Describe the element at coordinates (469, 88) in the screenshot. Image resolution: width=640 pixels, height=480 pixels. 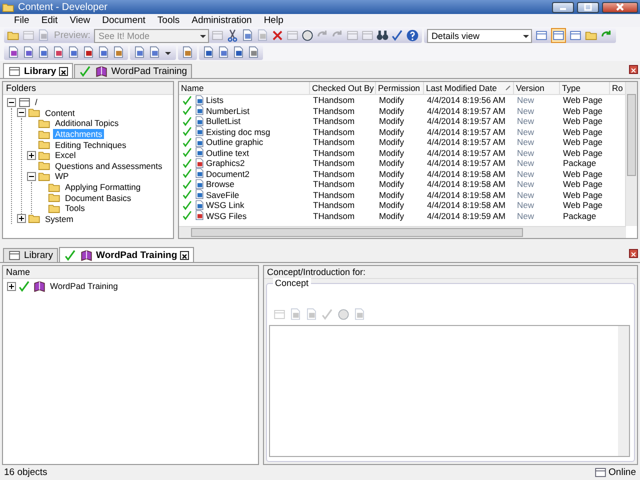
I see `column-header: Last Modified Date` at that location.